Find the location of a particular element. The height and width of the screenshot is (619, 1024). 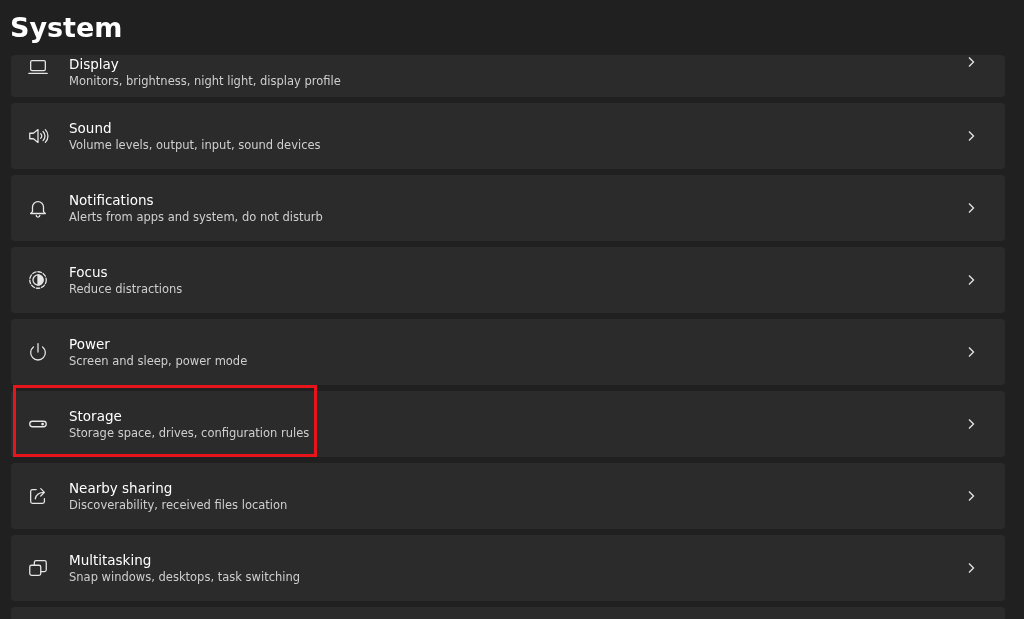

item-title: Storage is located at coordinates (96, 416).